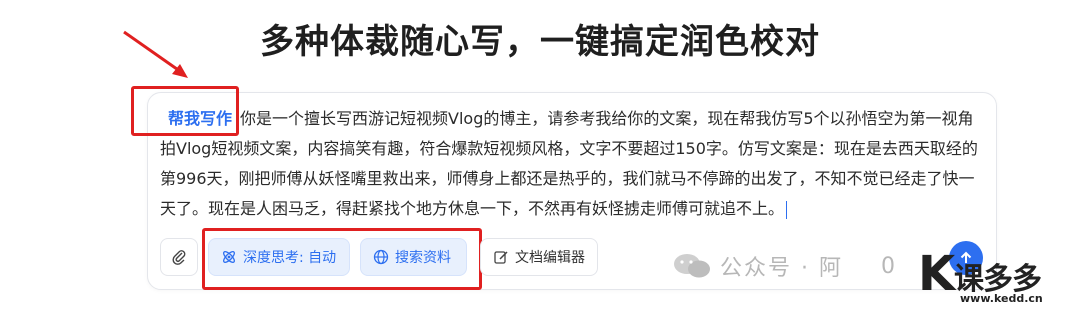  I want to click on text-caret, so click(787, 209).